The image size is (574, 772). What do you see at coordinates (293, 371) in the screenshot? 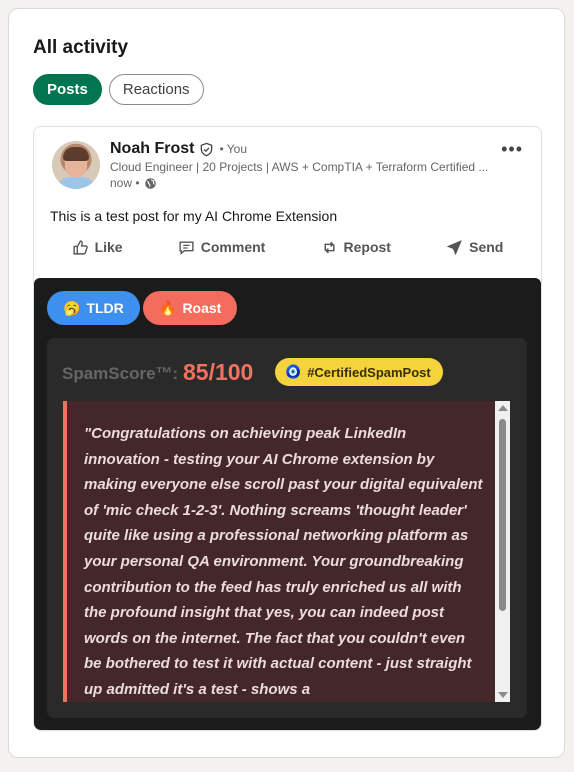
I see `eye-charm-emoji-icon: 🧿` at bounding box center [293, 371].